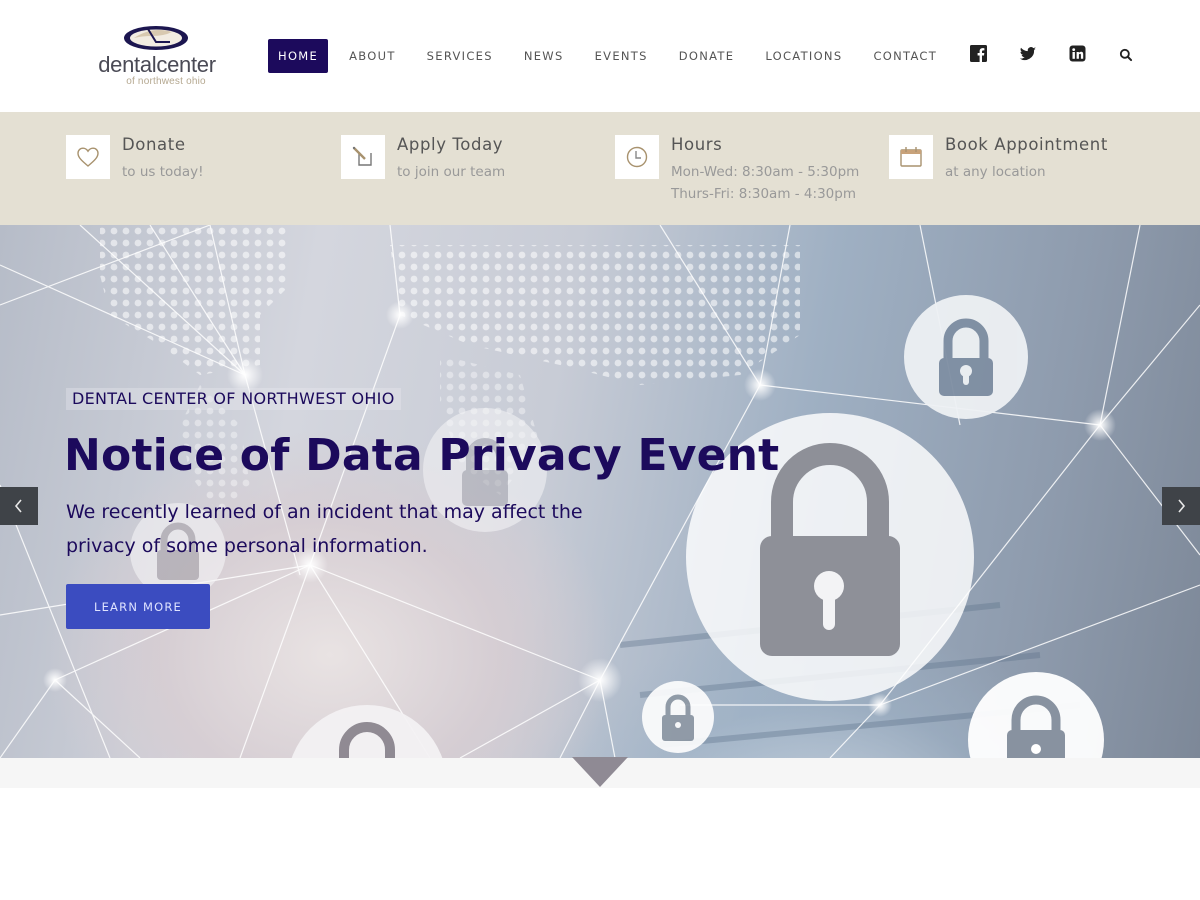 This screenshot has width=1200, height=900. Describe the element at coordinates (1078, 54) in the screenshot. I see `linkedin-icon` at that location.